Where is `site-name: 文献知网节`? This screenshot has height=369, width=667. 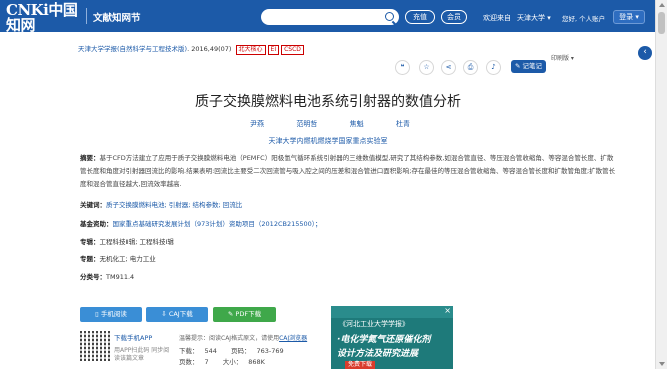 site-name: 文献知网节 is located at coordinates (117, 17).